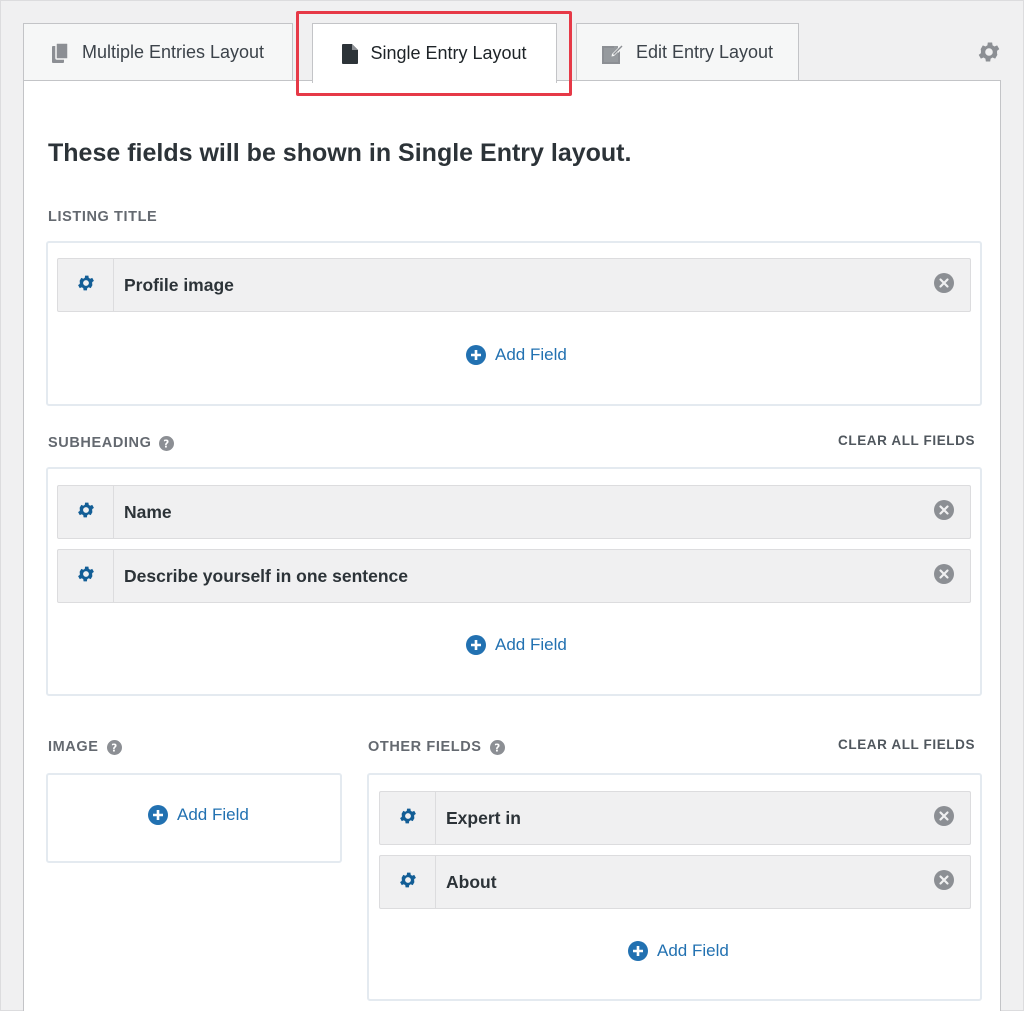 This screenshot has width=1024, height=1011. What do you see at coordinates (100, 443) in the screenshot?
I see `section-label-text: SUBHEADING` at bounding box center [100, 443].